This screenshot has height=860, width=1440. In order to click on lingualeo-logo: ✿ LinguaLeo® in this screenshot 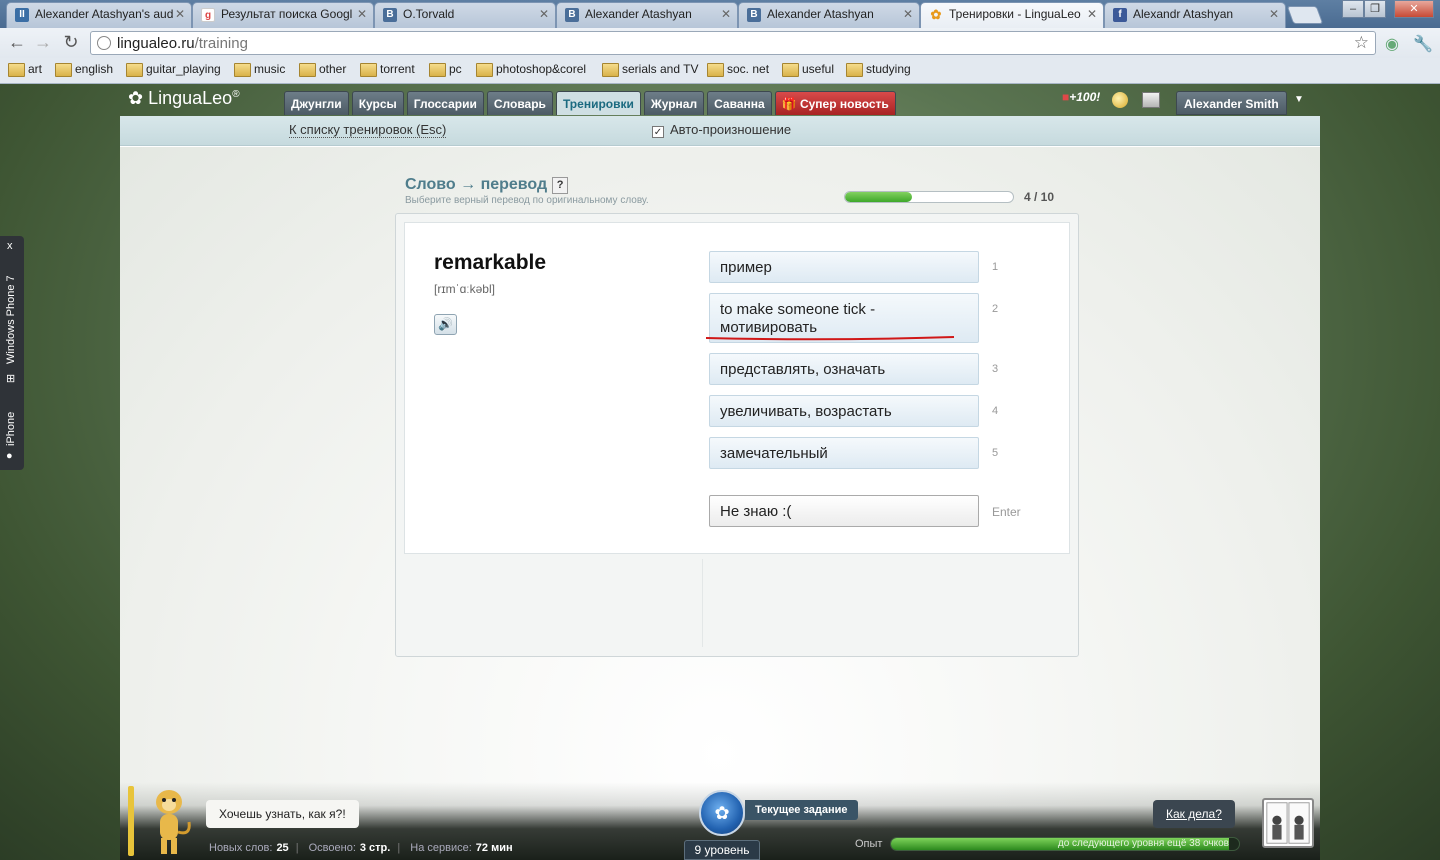, I will do `click(184, 98)`.